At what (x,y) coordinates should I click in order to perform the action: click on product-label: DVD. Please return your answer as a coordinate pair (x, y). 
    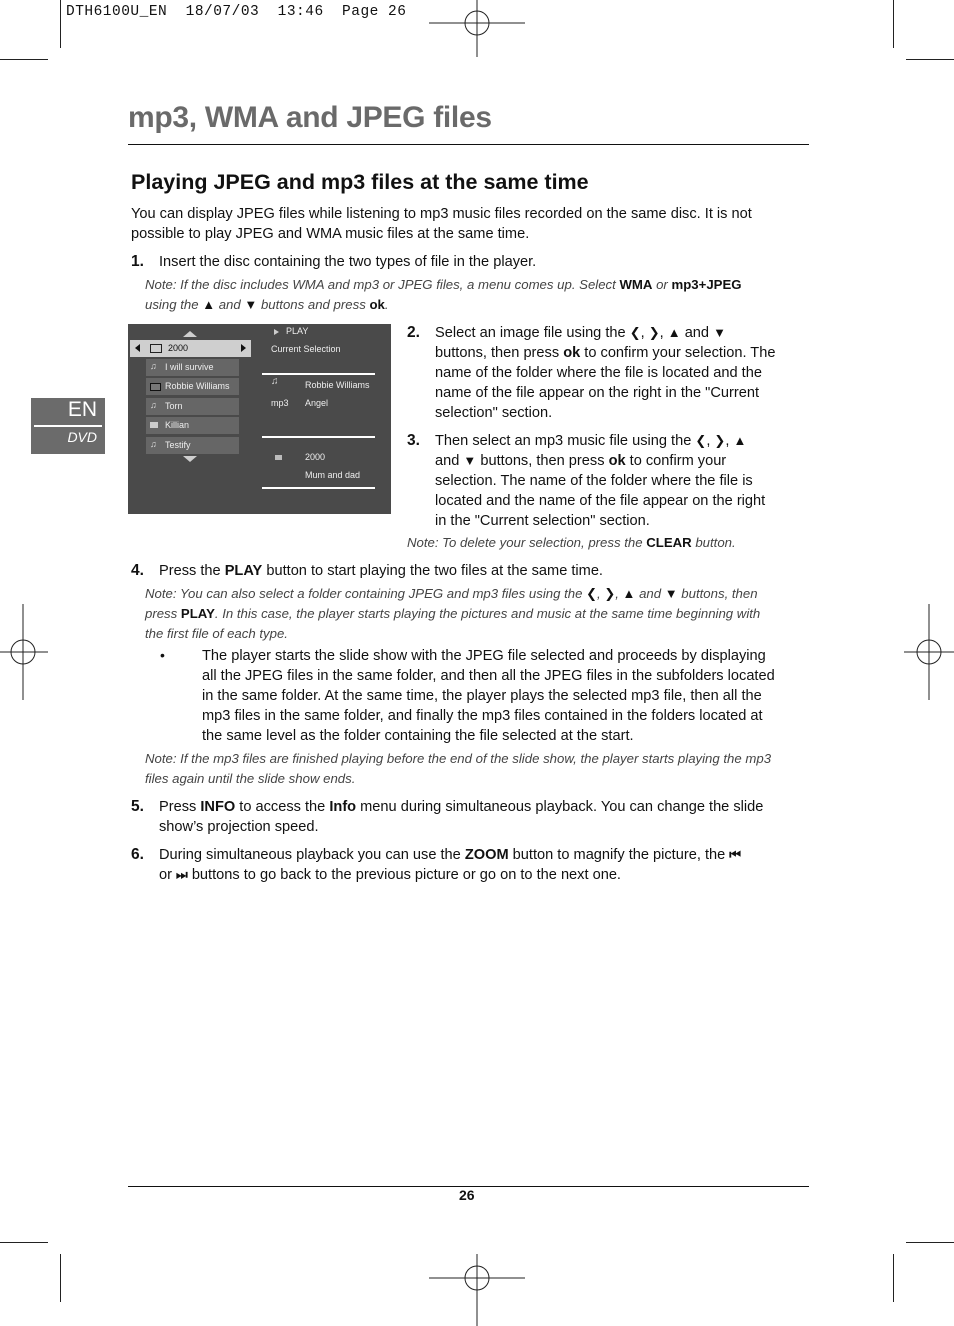
    Looking at the image, I should click on (82, 437).